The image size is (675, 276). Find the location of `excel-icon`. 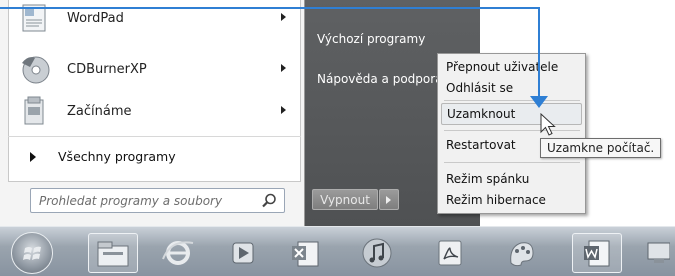

excel-icon is located at coordinates (305, 253).